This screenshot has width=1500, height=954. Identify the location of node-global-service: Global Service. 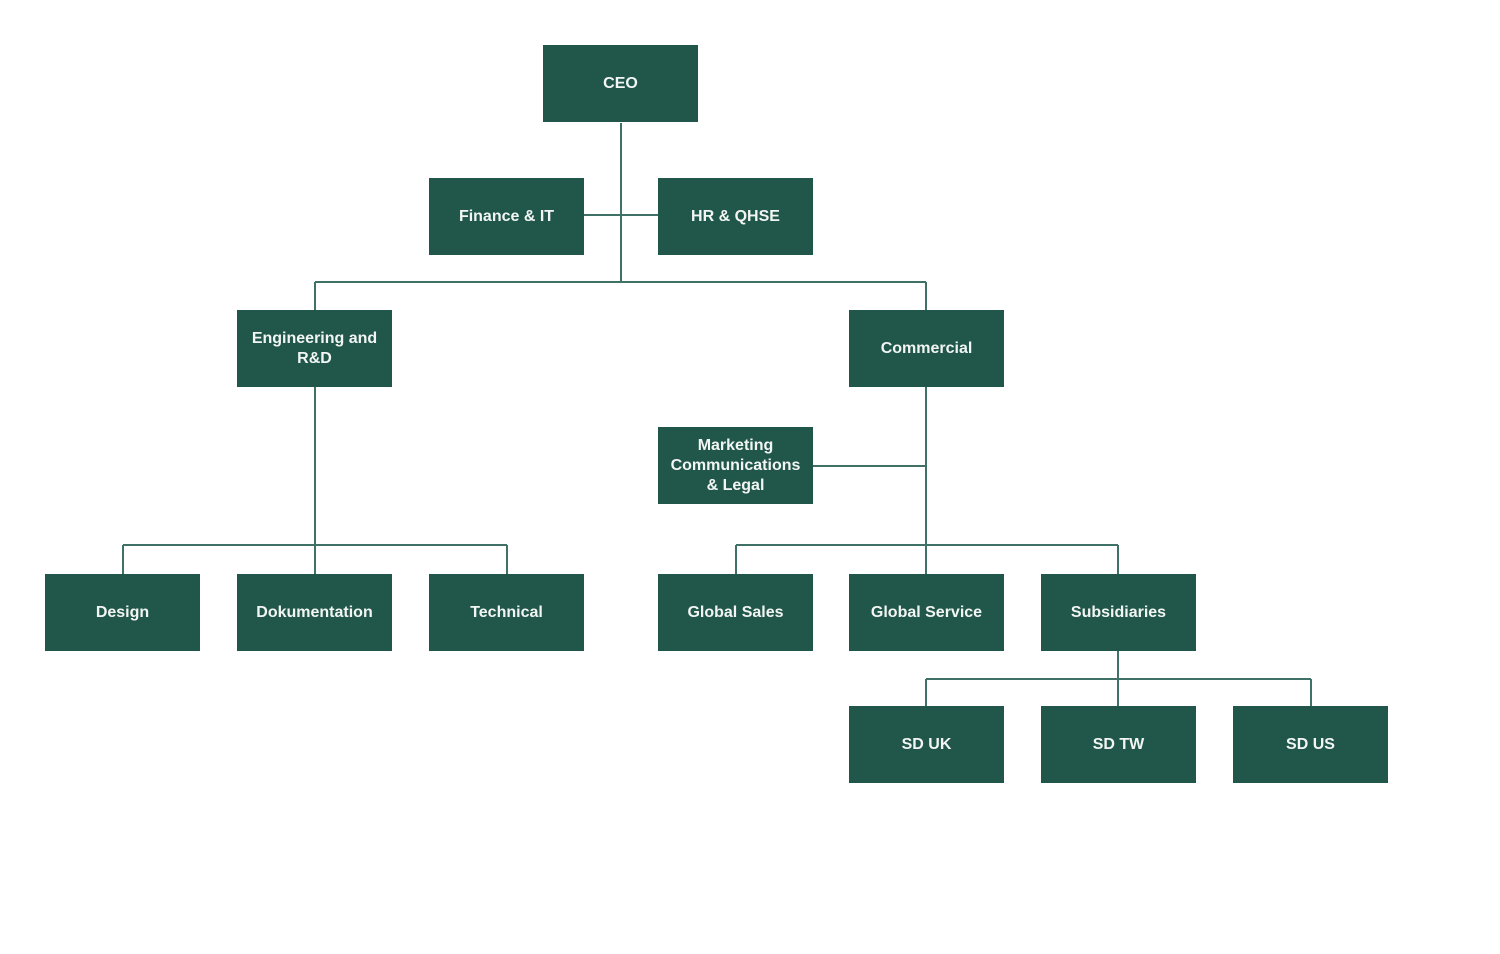
(926, 612).